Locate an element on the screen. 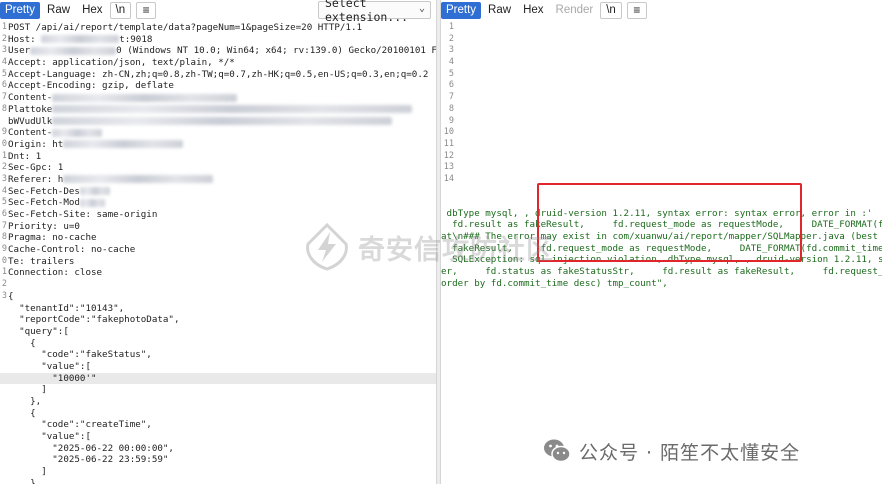  code-text: Plattoke is located at coordinates (210, 110).